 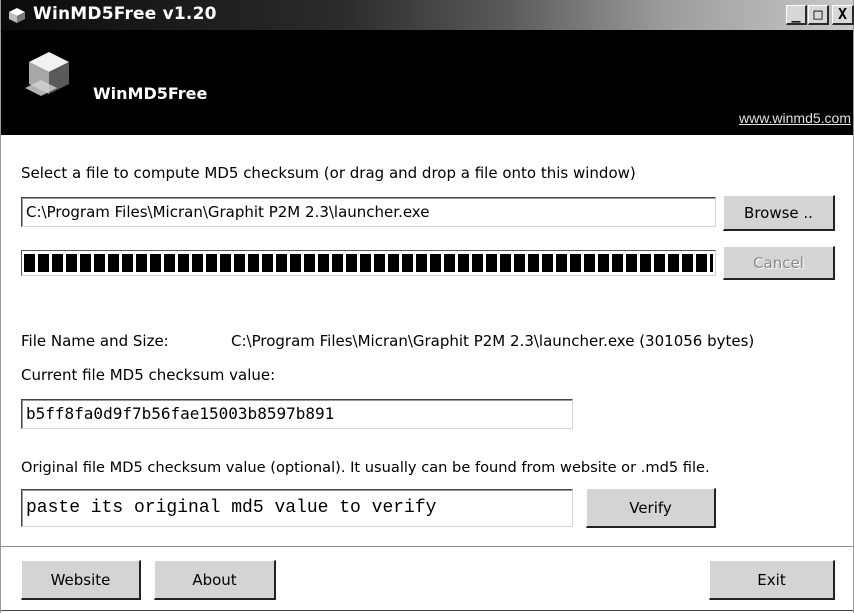 I want to click on cancel-button: Cancel, so click(x=779, y=263).